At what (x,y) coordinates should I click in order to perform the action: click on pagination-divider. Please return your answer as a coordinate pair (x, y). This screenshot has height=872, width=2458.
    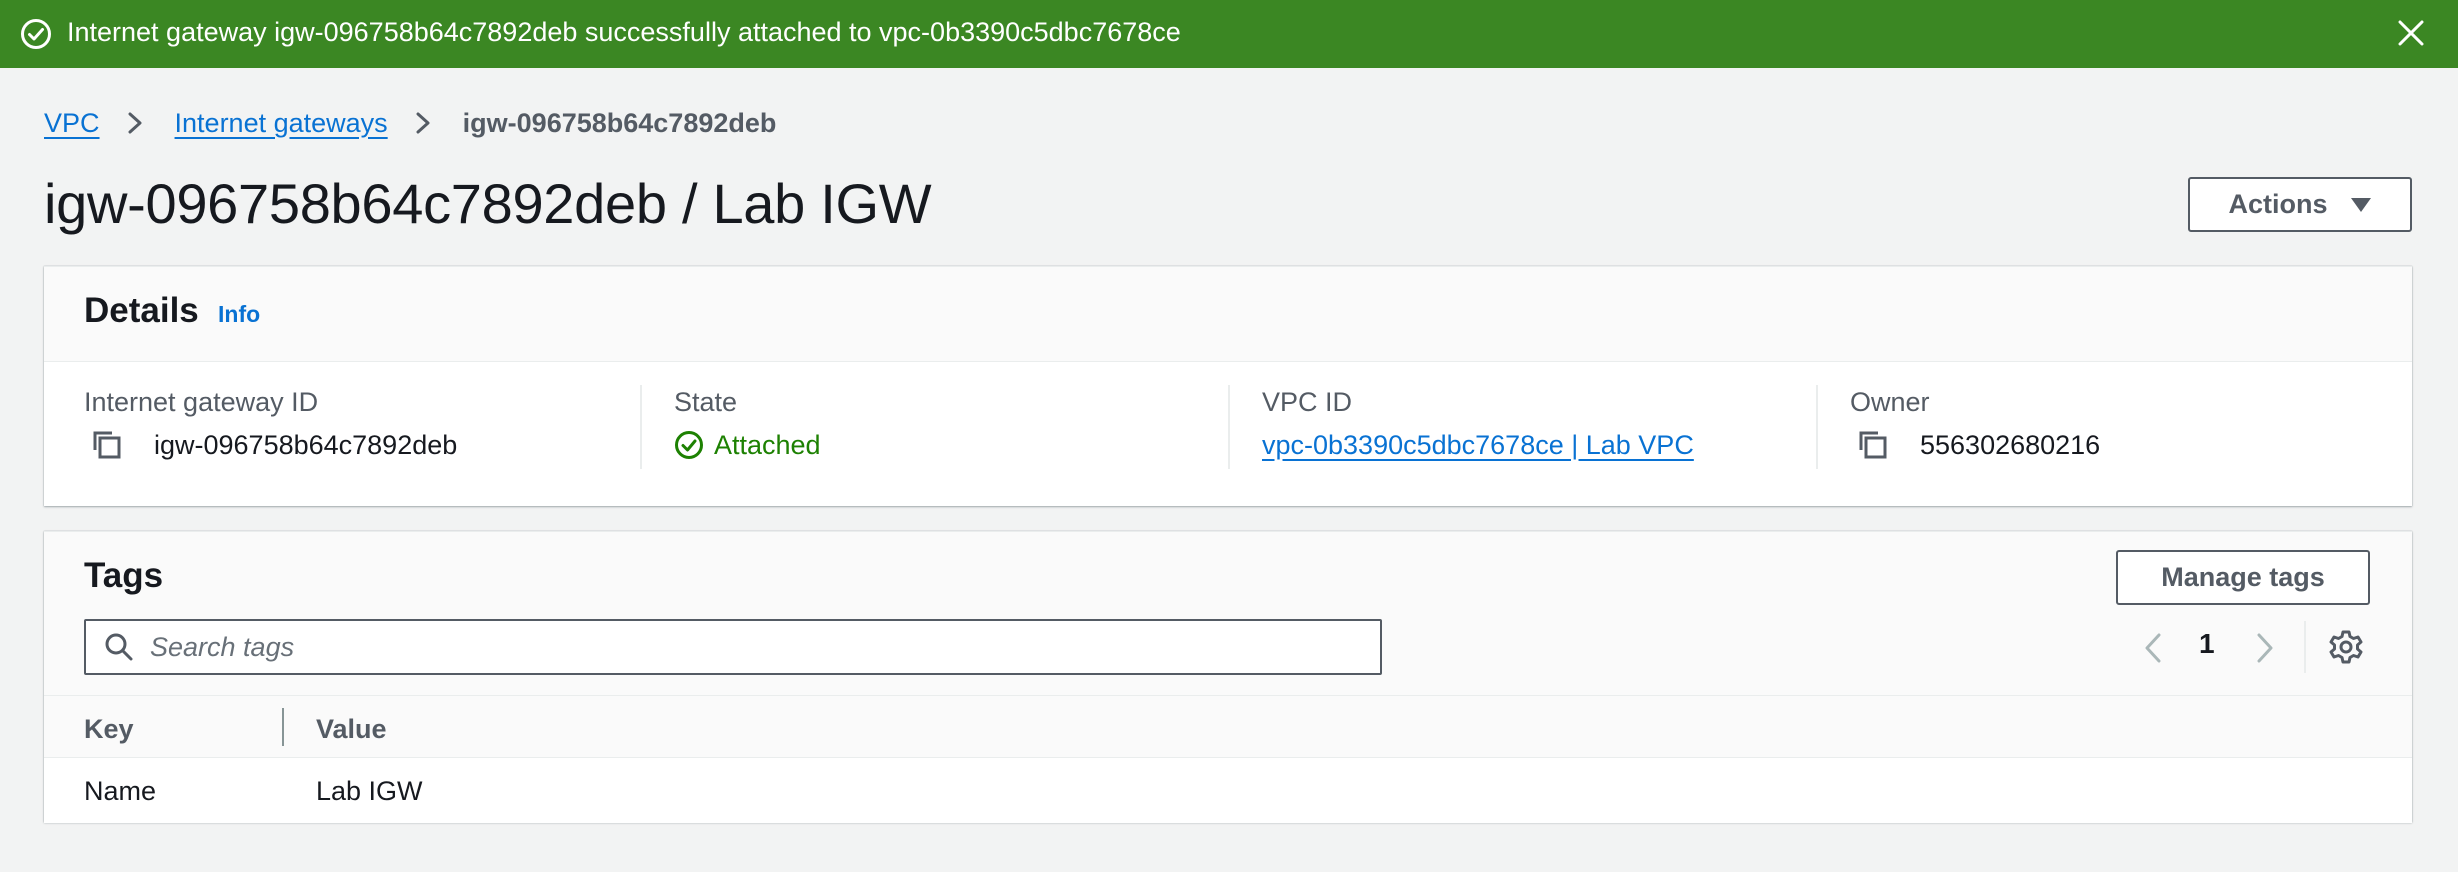
    Looking at the image, I should click on (2305, 647).